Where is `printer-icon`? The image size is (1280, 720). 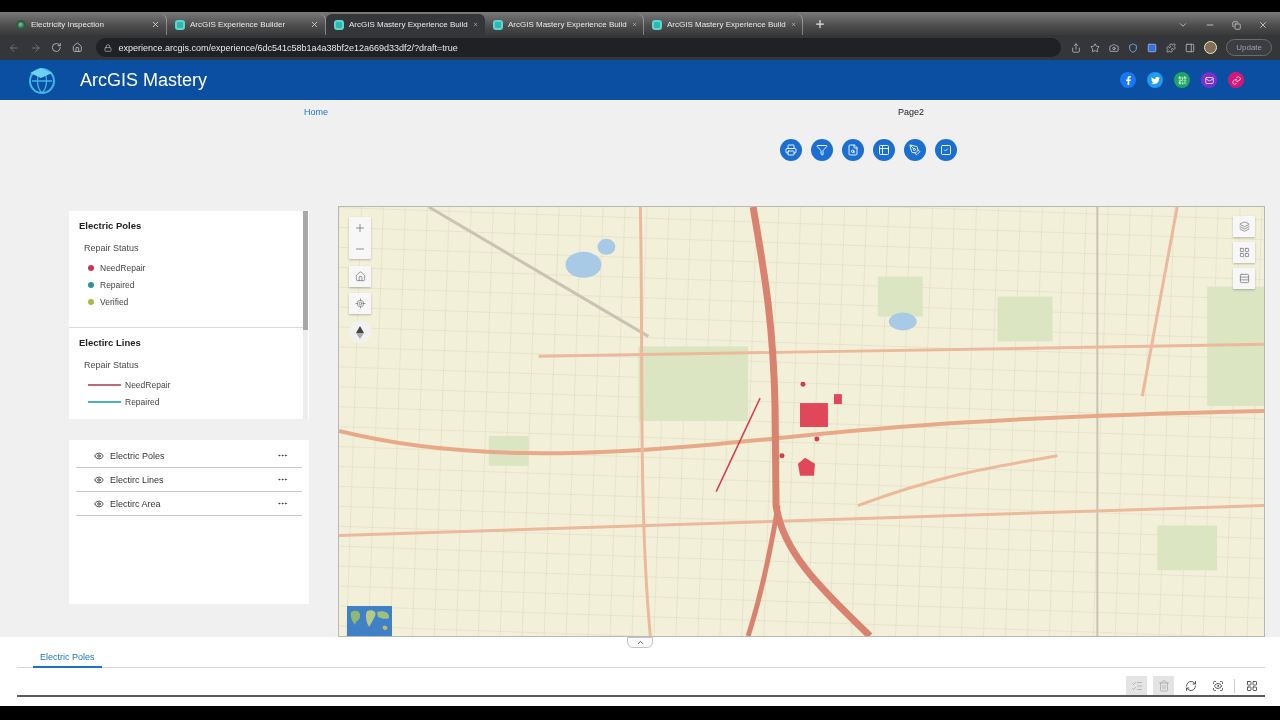
printer-icon is located at coordinates (791, 150).